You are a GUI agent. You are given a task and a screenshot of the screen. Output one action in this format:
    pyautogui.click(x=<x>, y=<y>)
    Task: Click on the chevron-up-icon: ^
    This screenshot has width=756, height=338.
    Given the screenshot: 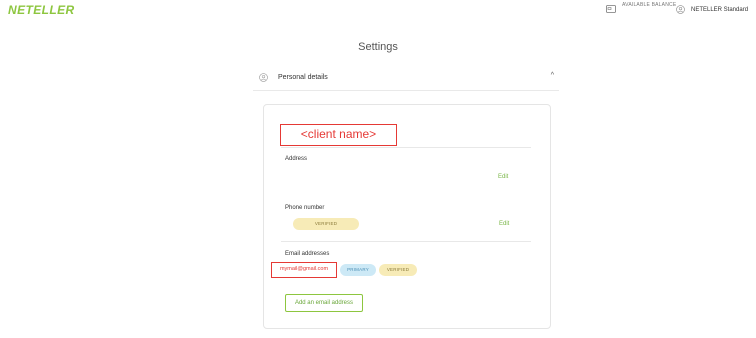 What is the action you would take?
    pyautogui.click(x=552, y=75)
    